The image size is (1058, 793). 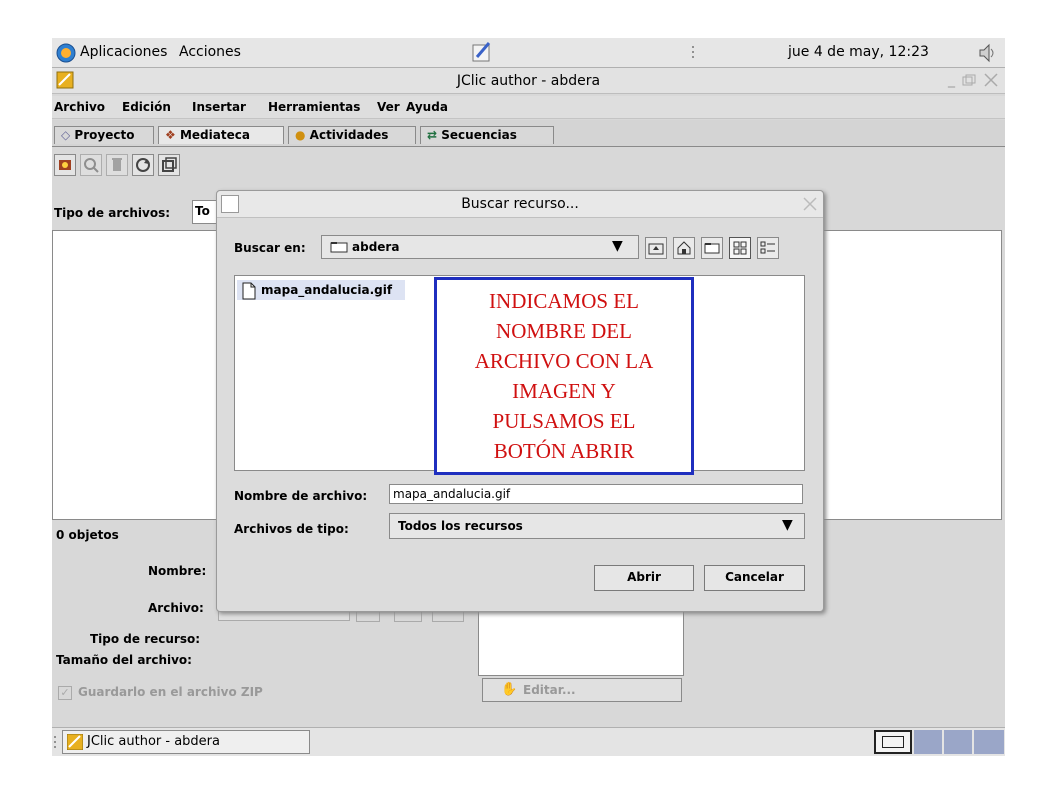 What do you see at coordinates (249, 291) in the screenshot?
I see `file-icon` at bounding box center [249, 291].